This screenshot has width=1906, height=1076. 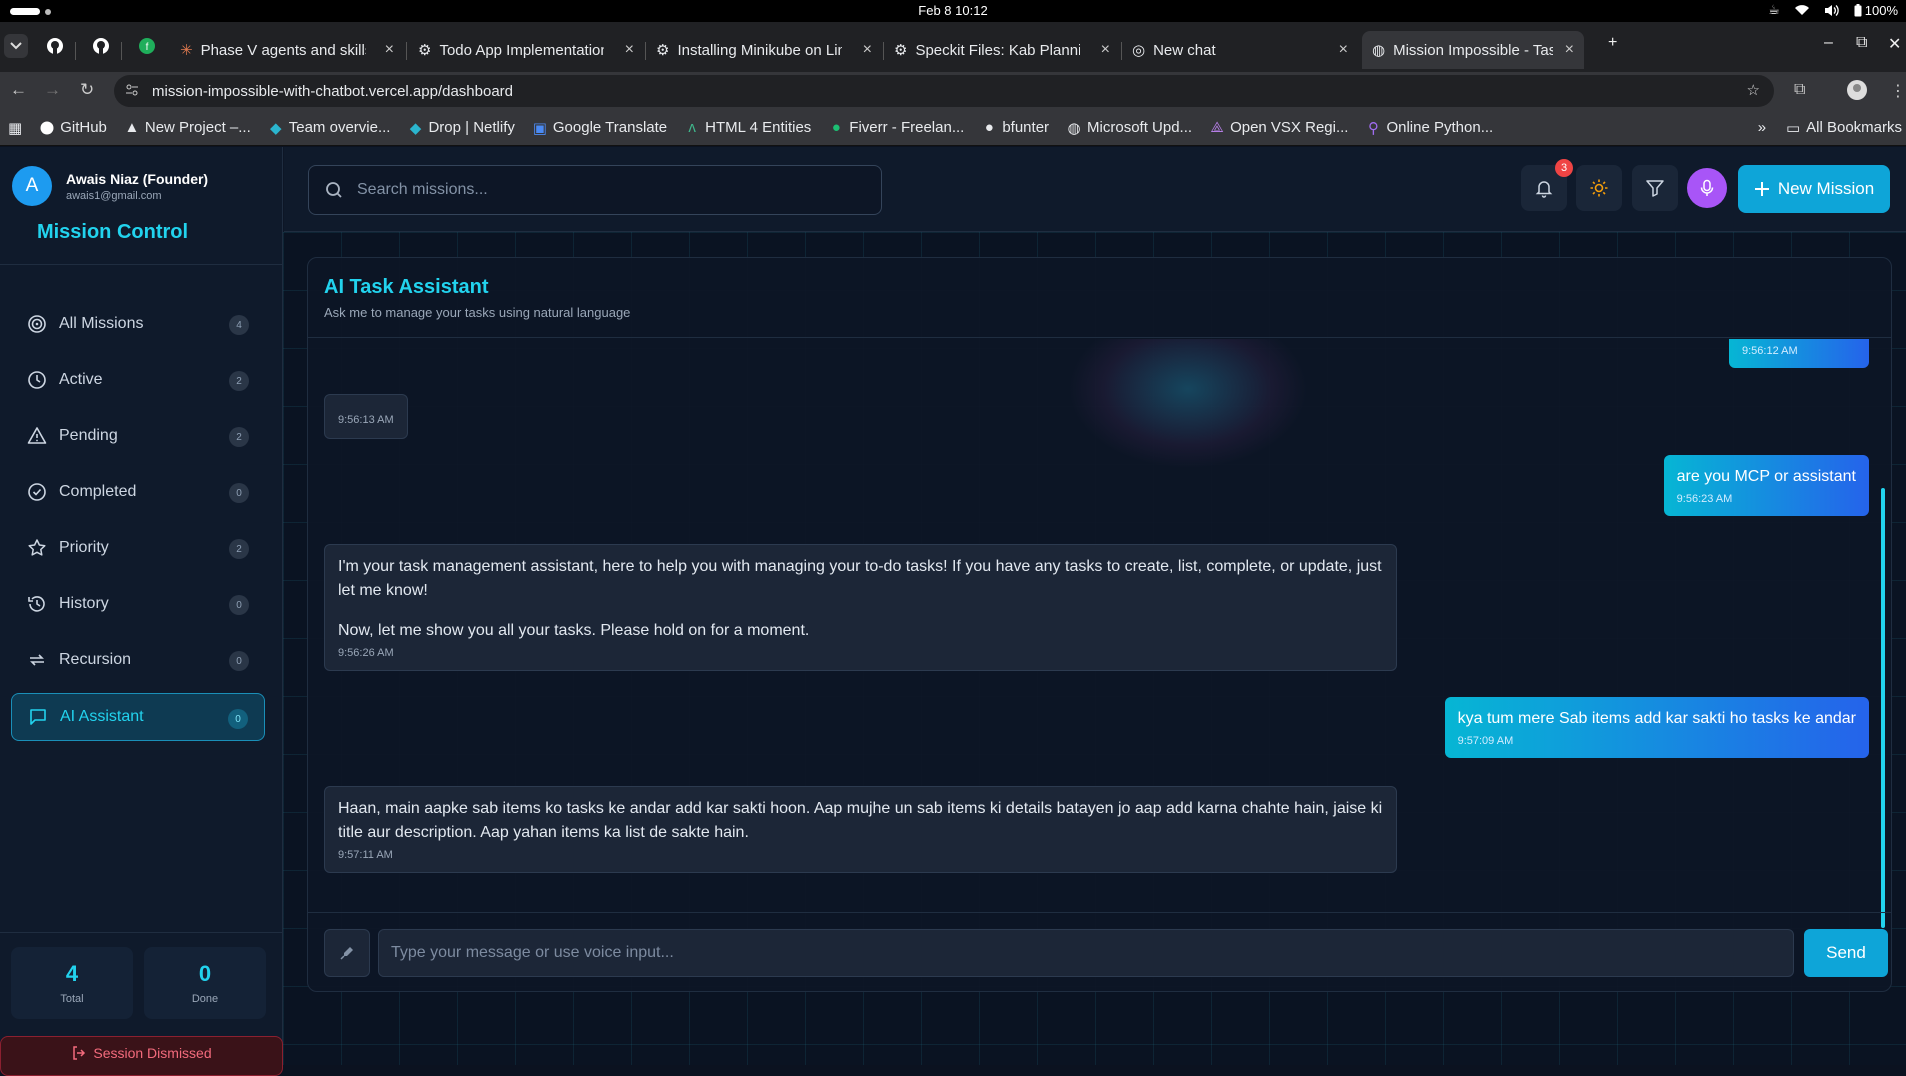 I want to click on github-icon, so click(x=101, y=46).